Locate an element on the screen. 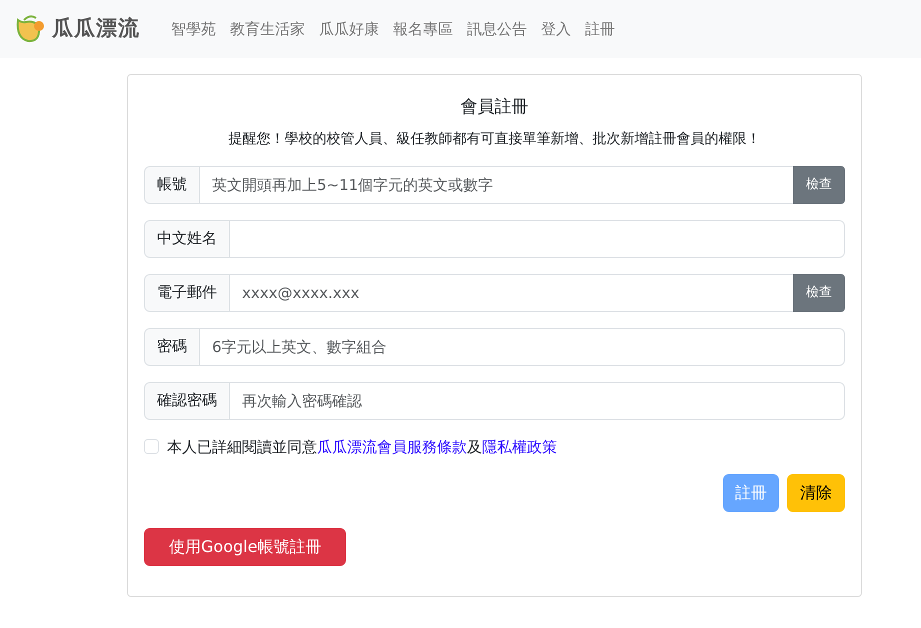 Image resolution: width=921 pixels, height=628 pixels. field-label: 帳號 is located at coordinates (172, 185).